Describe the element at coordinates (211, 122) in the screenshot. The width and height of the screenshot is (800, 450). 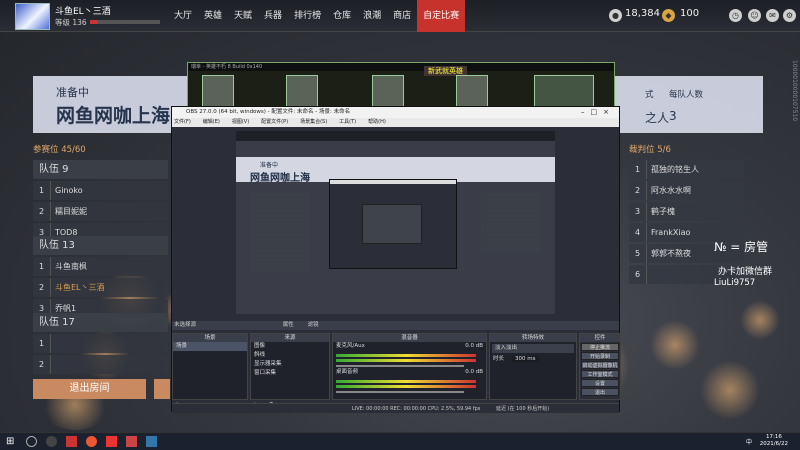
I see `menu-edit: 编辑(E)` at that location.